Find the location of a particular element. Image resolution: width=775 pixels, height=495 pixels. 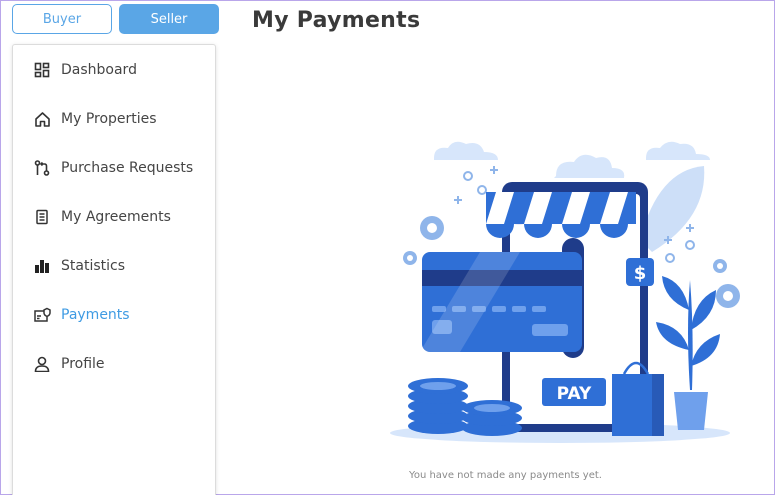

sidebar-item-payments: Payments is located at coordinates (114, 315).